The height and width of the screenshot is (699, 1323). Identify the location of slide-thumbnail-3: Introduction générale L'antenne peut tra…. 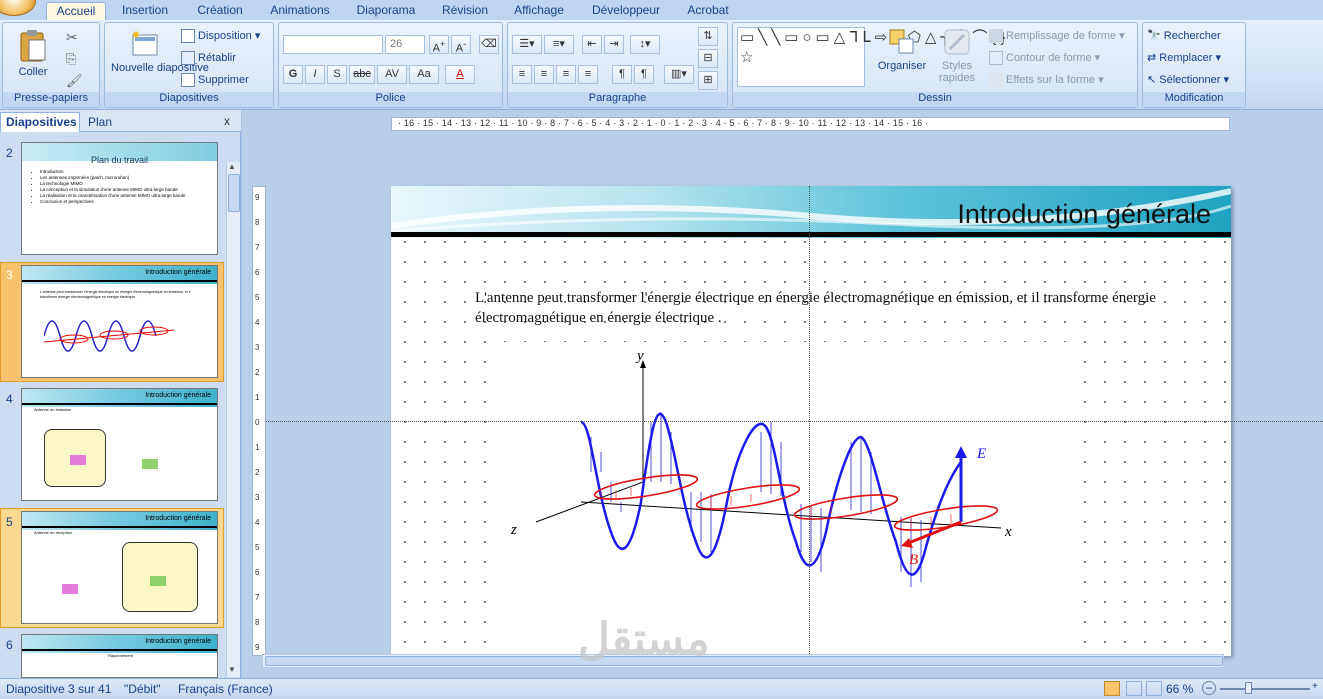
(119, 321).